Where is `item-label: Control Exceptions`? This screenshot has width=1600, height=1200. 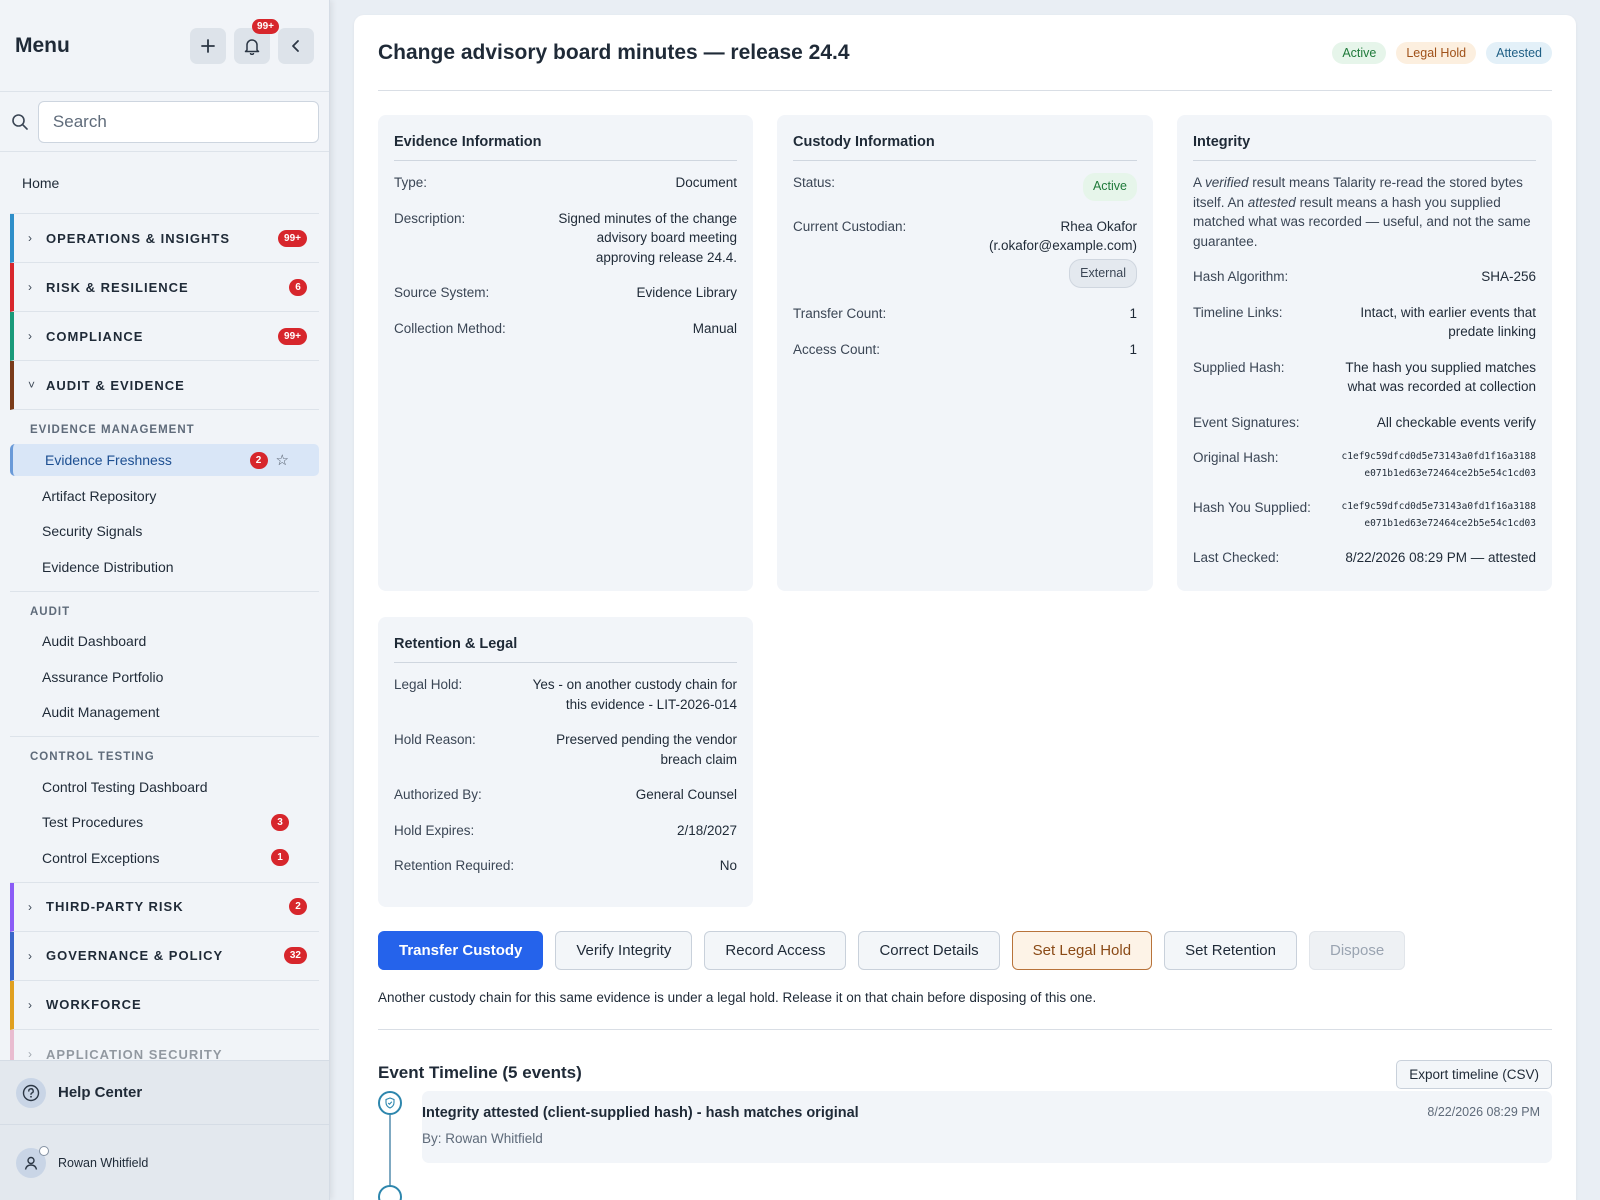
item-label: Control Exceptions is located at coordinates (101, 857).